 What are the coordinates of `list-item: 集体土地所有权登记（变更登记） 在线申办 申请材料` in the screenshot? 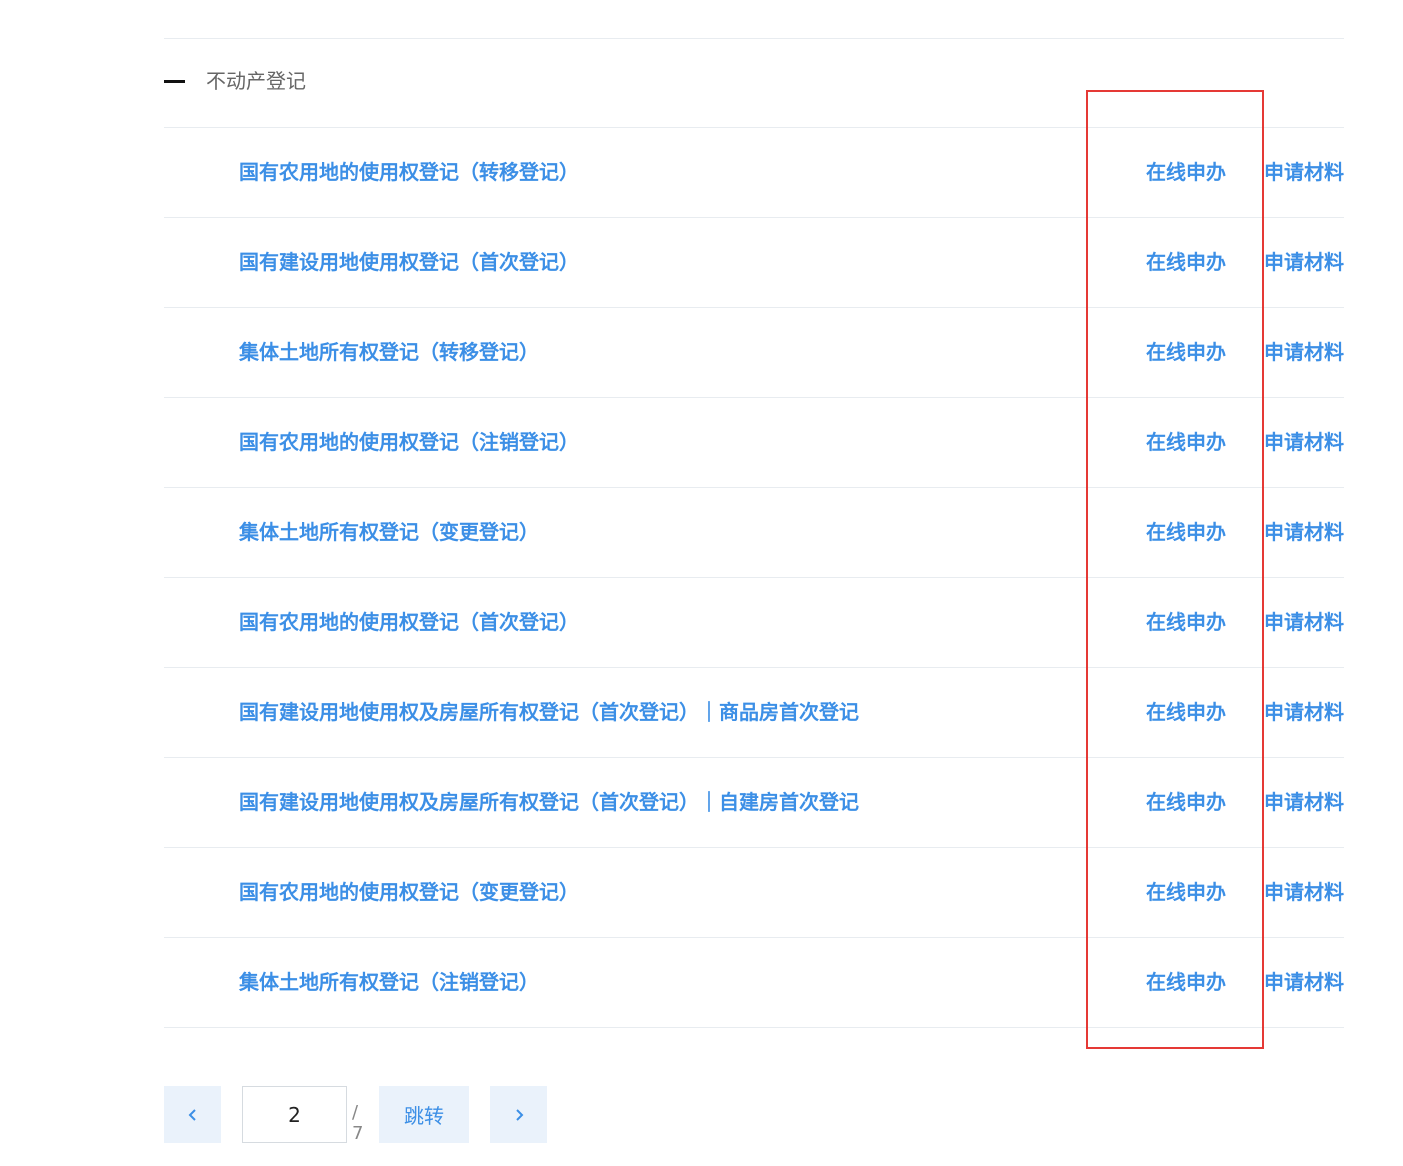 It's located at (754, 533).